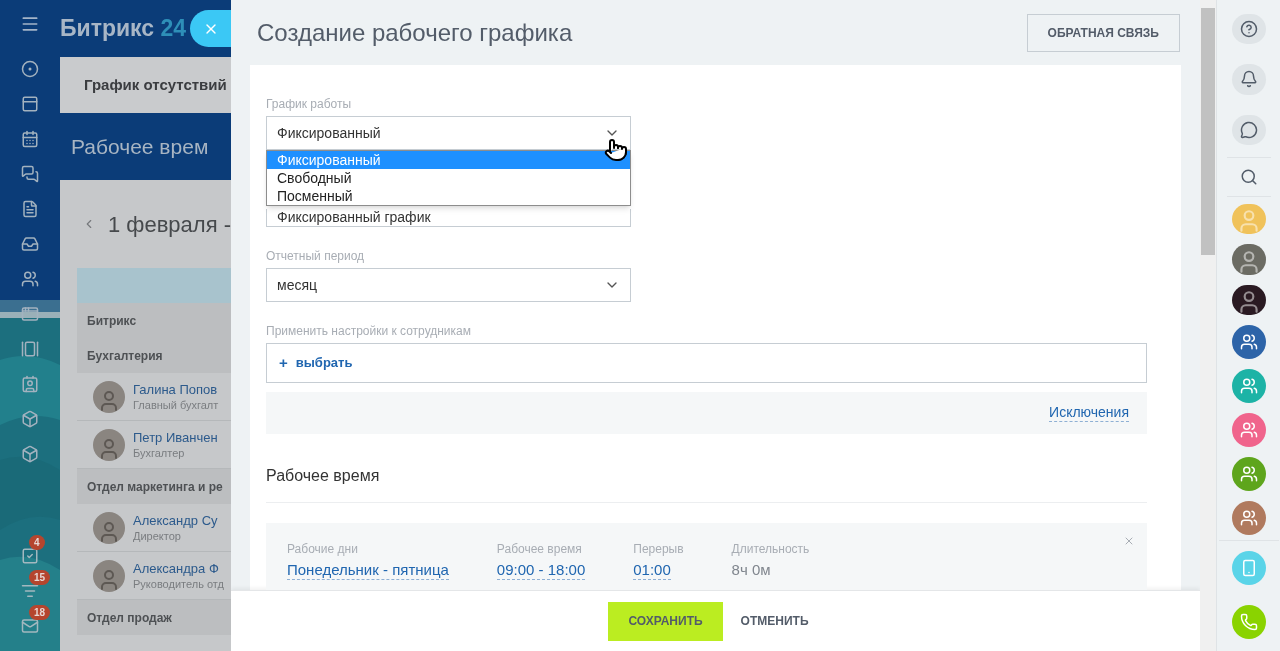 The image size is (1280, 651). I want to click on chat-button, so click(1248, 129).